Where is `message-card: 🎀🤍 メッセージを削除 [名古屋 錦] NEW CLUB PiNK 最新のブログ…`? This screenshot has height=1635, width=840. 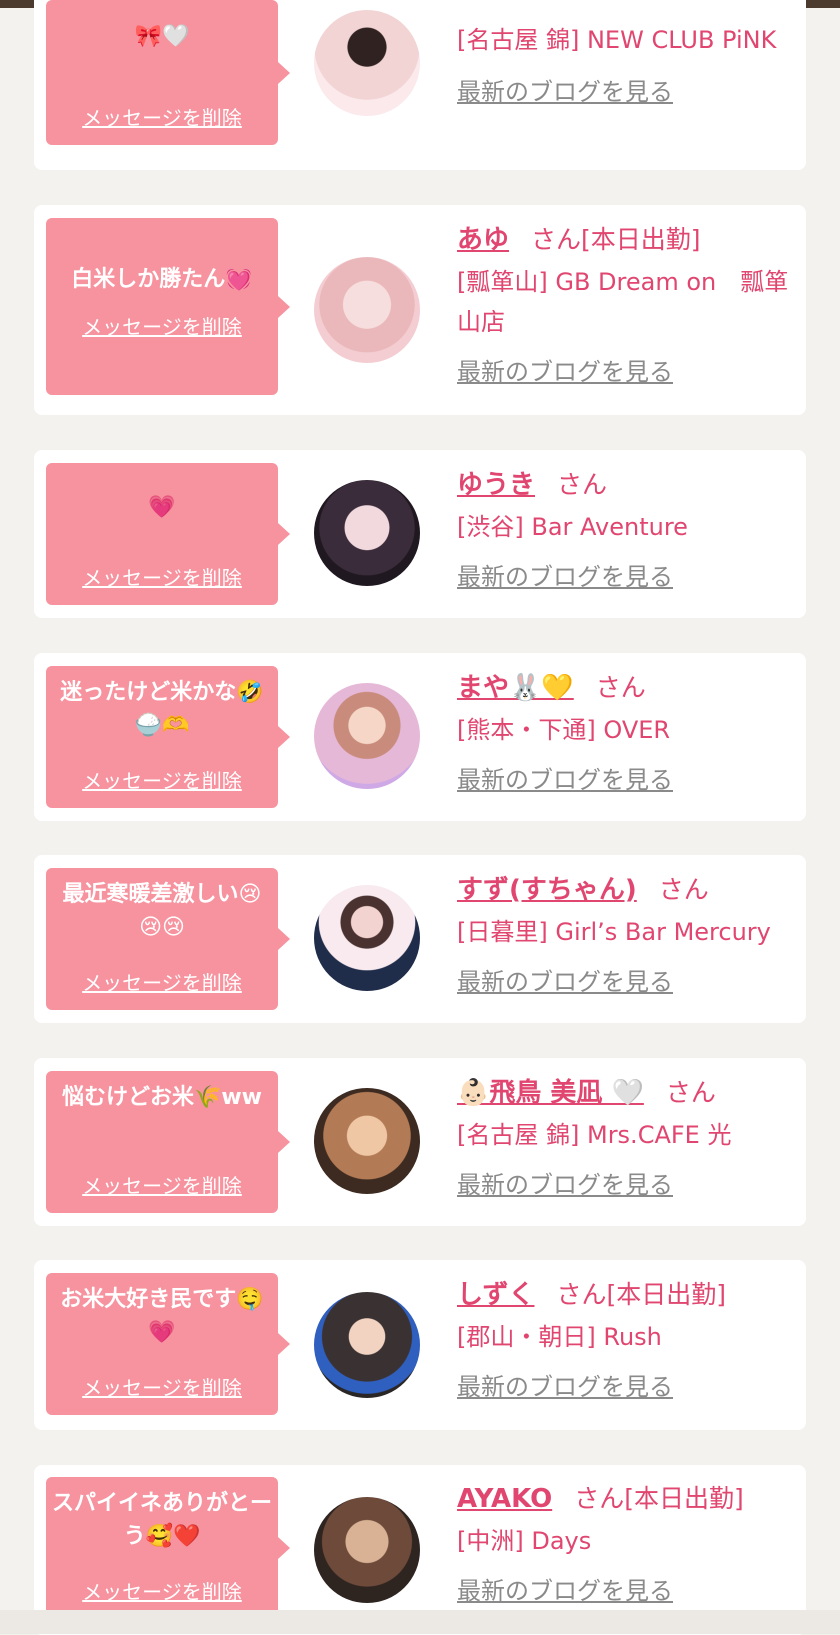
message-card: 🎀🤍 メッセージを削除 [名古屋 錦] NEW CLUB PiNK 最新のブログ… is located at coordinates (420, 85).